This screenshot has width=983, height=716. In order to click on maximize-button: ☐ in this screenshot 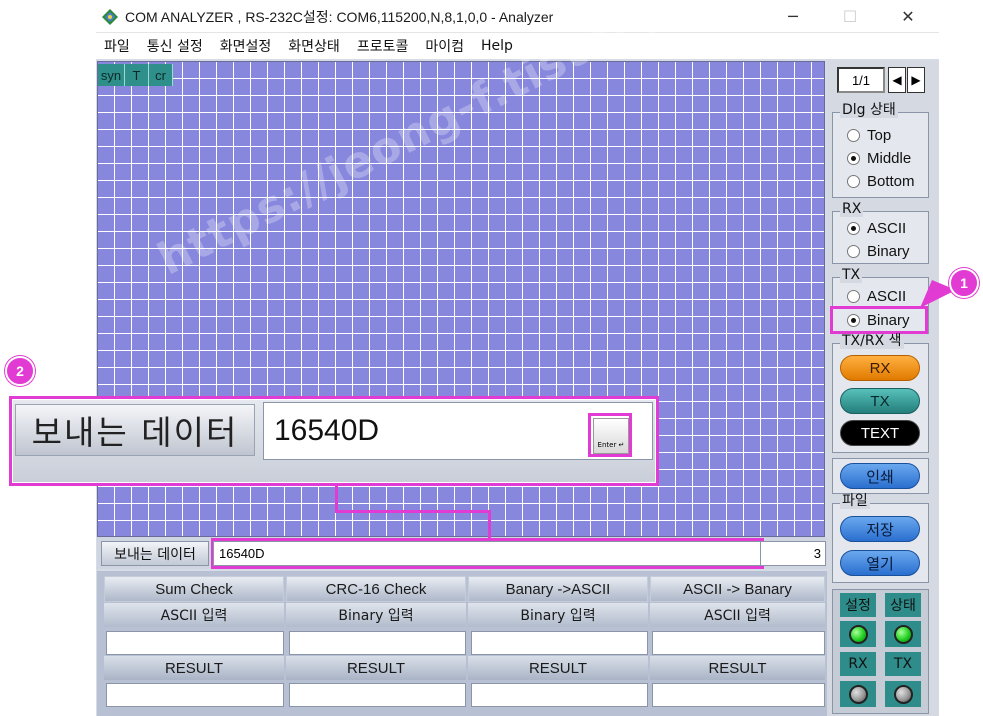, I will do `click(850, 16)`.